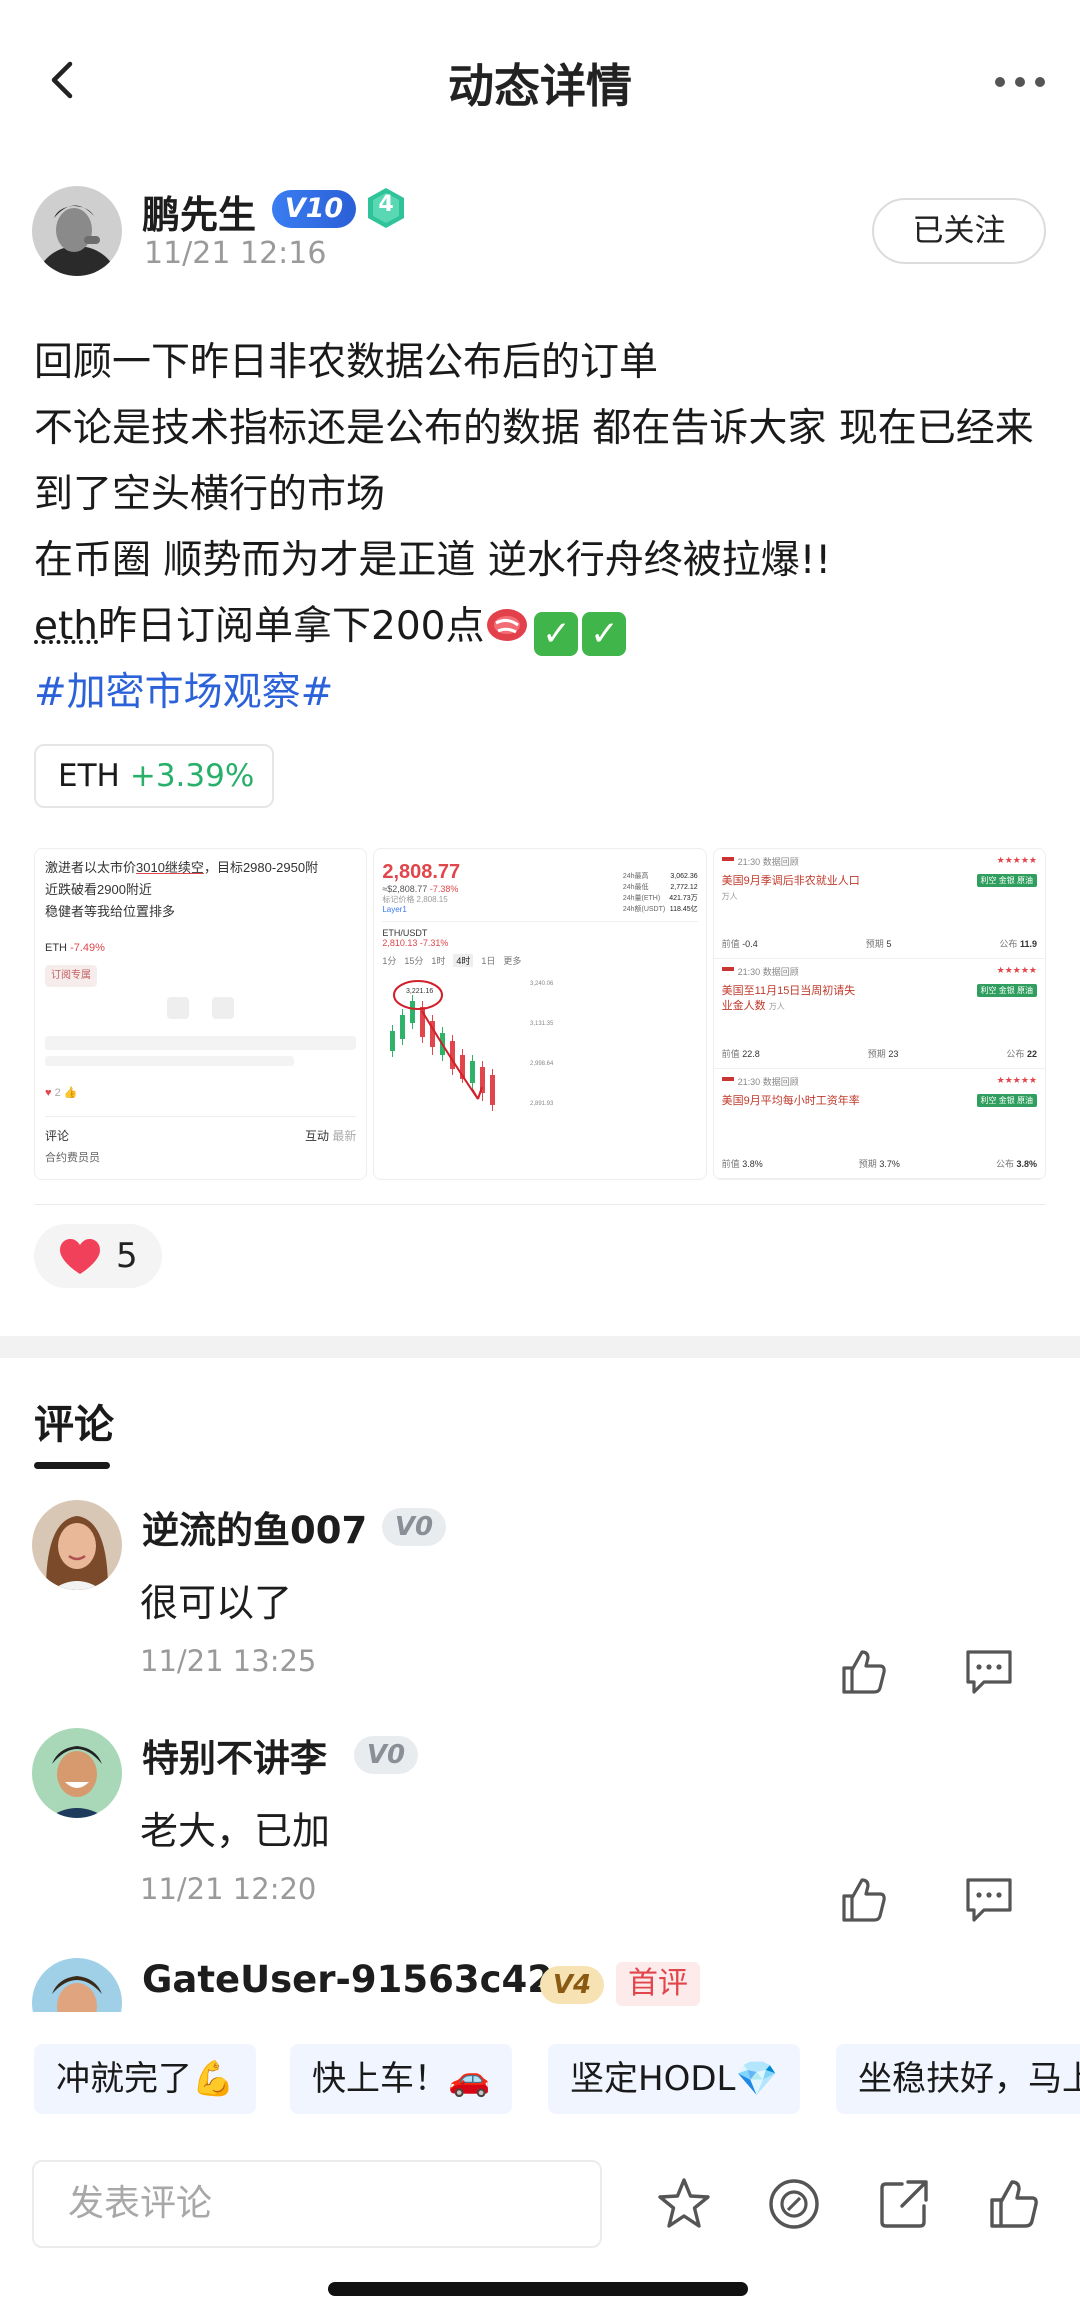 The image size is (1080, 2312). What do you see at coordinates (228, 1661) in the screenshot?
I see `comment-time: 11/21 13:25` at bounding box center [228, 1661].